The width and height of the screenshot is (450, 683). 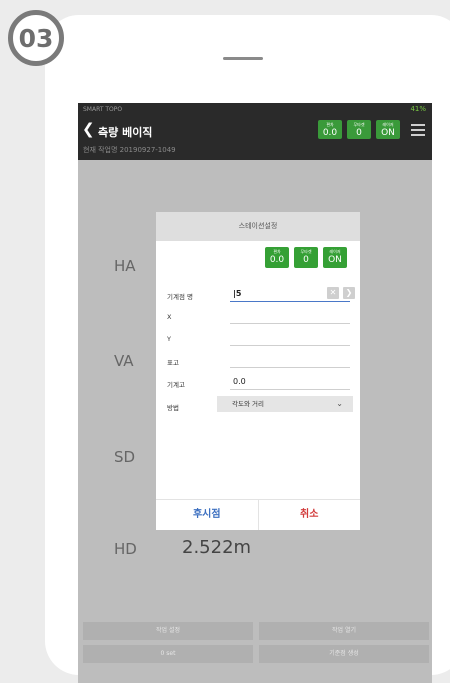 I want to click on current-project-bar: 현재 작업명 20190927-1049, so click(x=255, y=151).